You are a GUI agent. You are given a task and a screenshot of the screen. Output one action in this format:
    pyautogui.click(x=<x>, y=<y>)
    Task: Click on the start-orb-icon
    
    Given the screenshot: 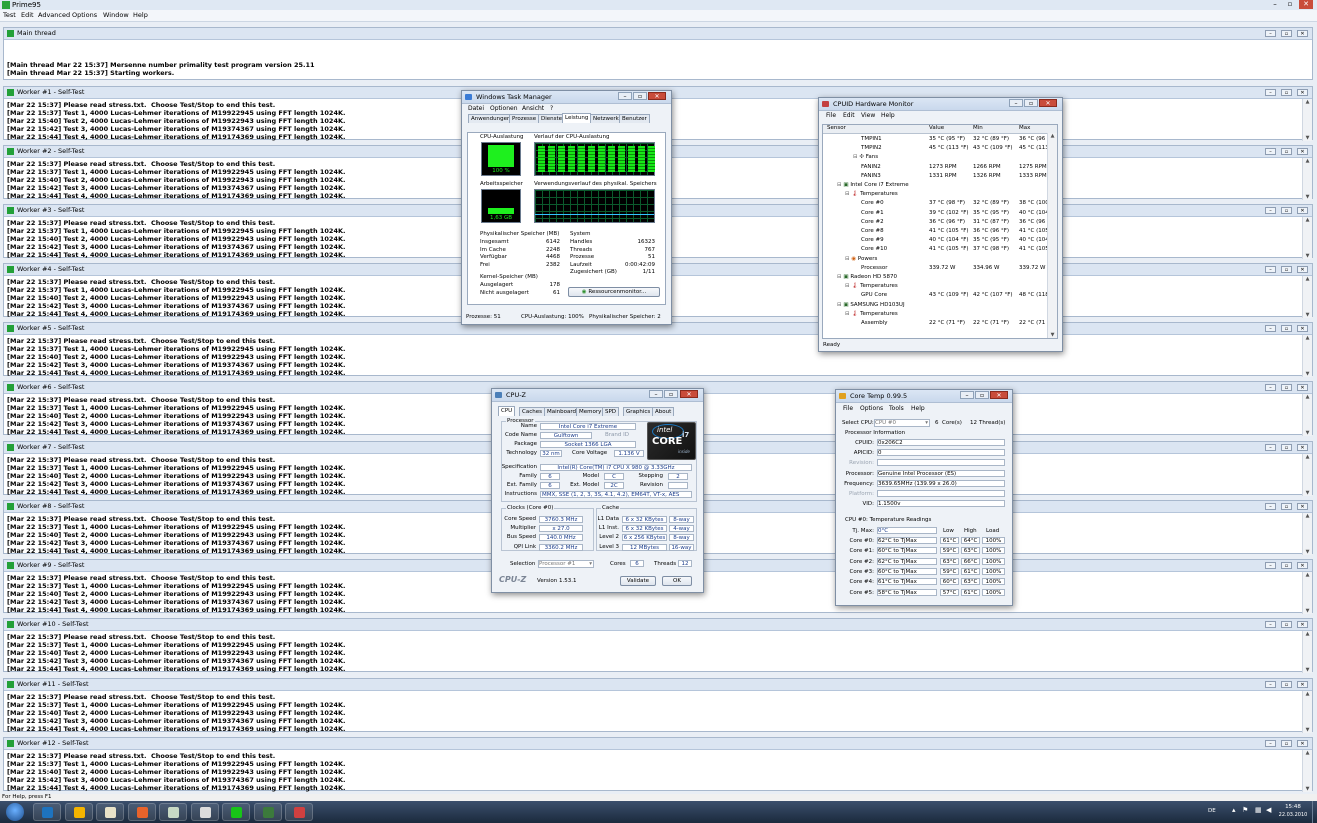 What is the action you would take?
    pyautogui.click(x=15, y=812)
    